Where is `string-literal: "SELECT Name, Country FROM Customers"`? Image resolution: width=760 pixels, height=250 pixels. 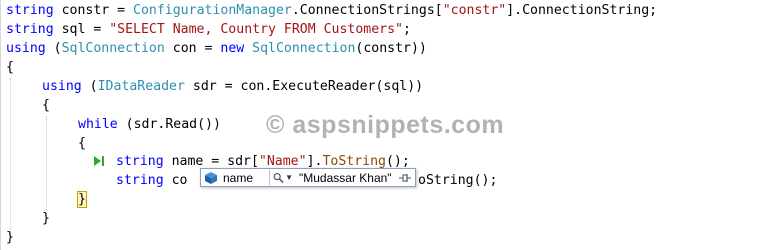 string-literal: "SELECT Name, Country FROM Customers" is located at coordinates (256, 29).